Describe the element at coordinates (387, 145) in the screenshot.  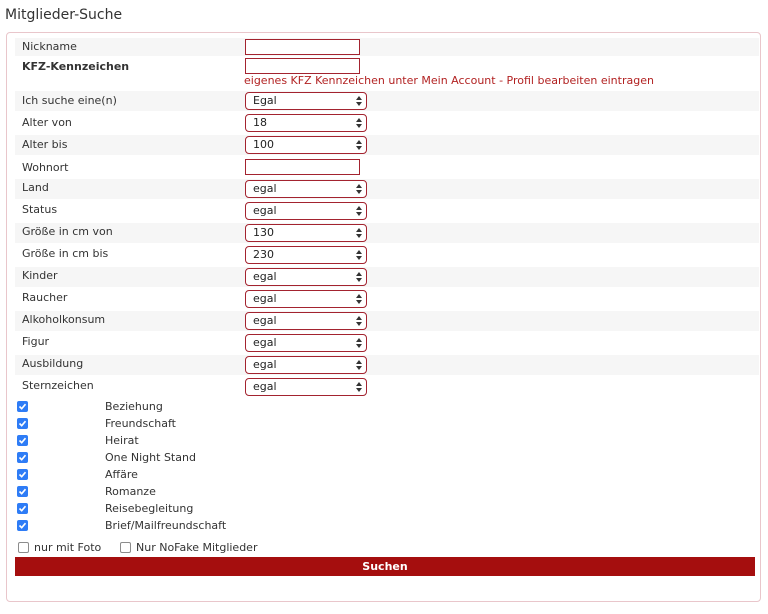
I see `row-alter-bis: Alter bis 100` at that location.